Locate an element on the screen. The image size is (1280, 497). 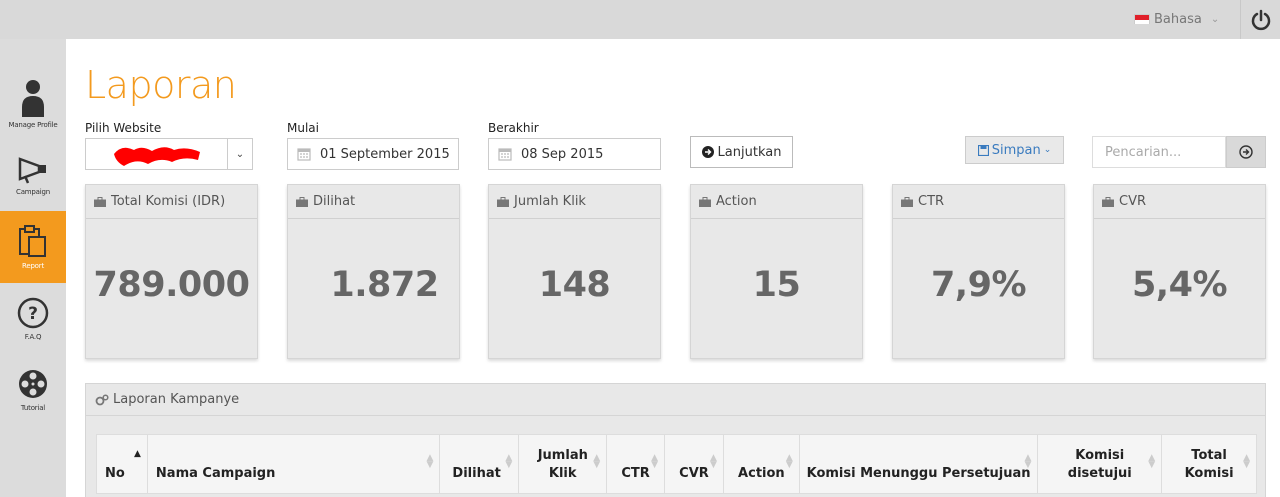
search-button is located at coordinates (1246, 152).